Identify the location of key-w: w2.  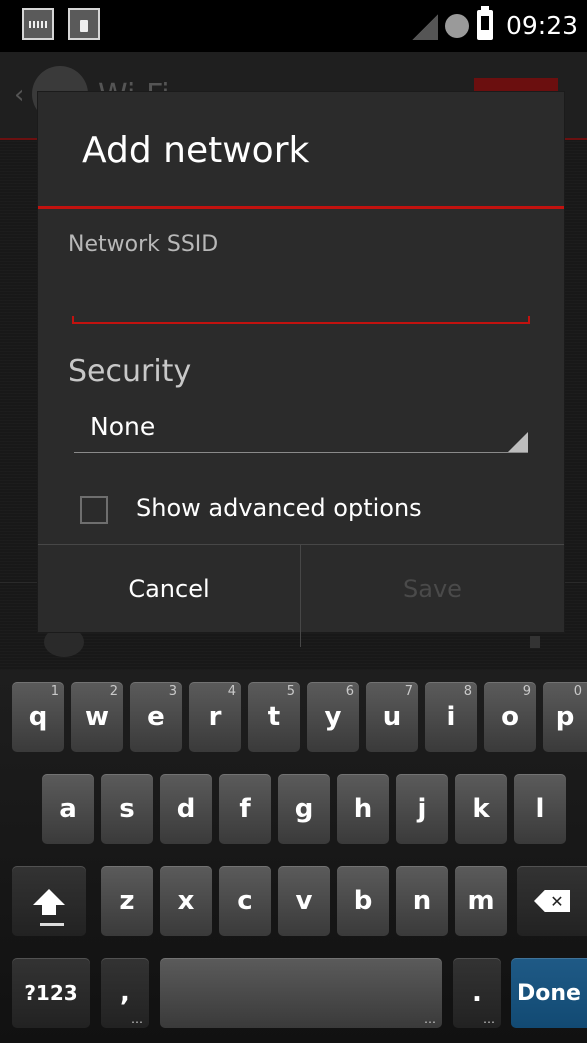
(97, 717).